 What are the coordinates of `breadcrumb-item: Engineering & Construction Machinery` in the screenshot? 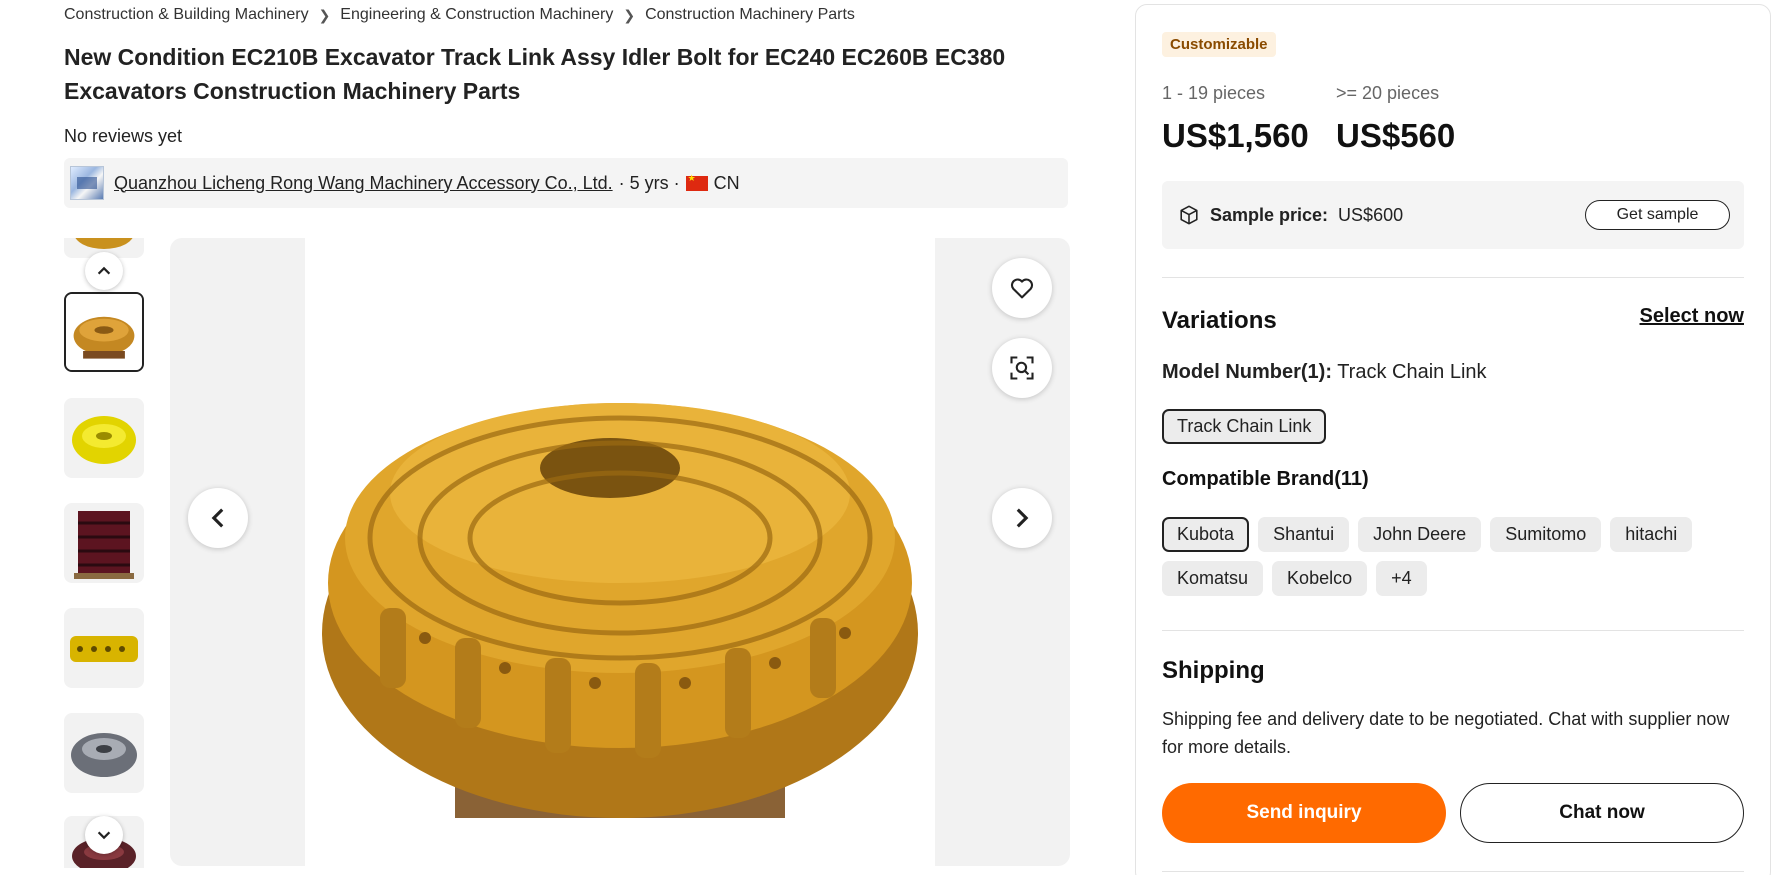 It's located at (476, 15).